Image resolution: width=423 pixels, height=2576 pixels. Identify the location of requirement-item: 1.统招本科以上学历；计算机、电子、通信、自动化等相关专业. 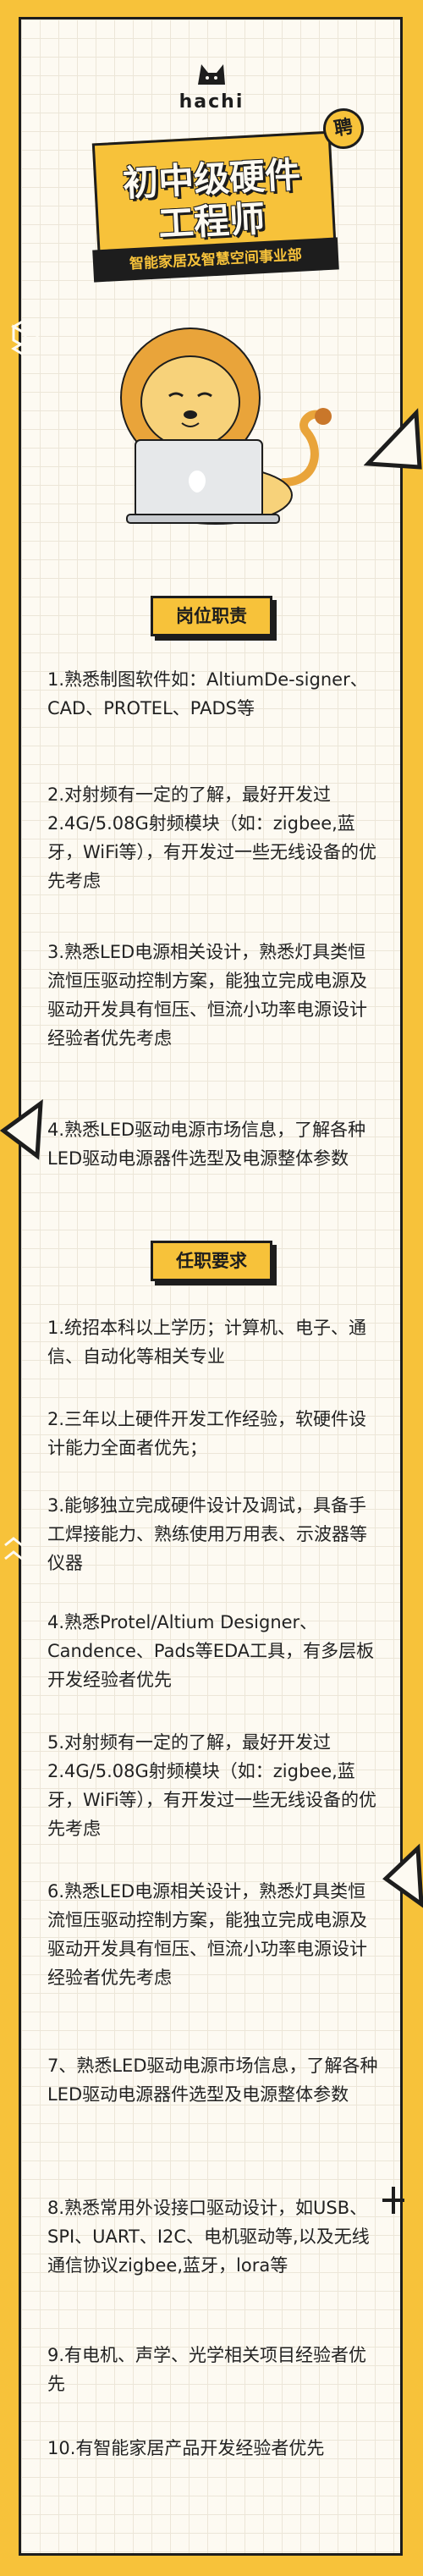
(207, 1342).